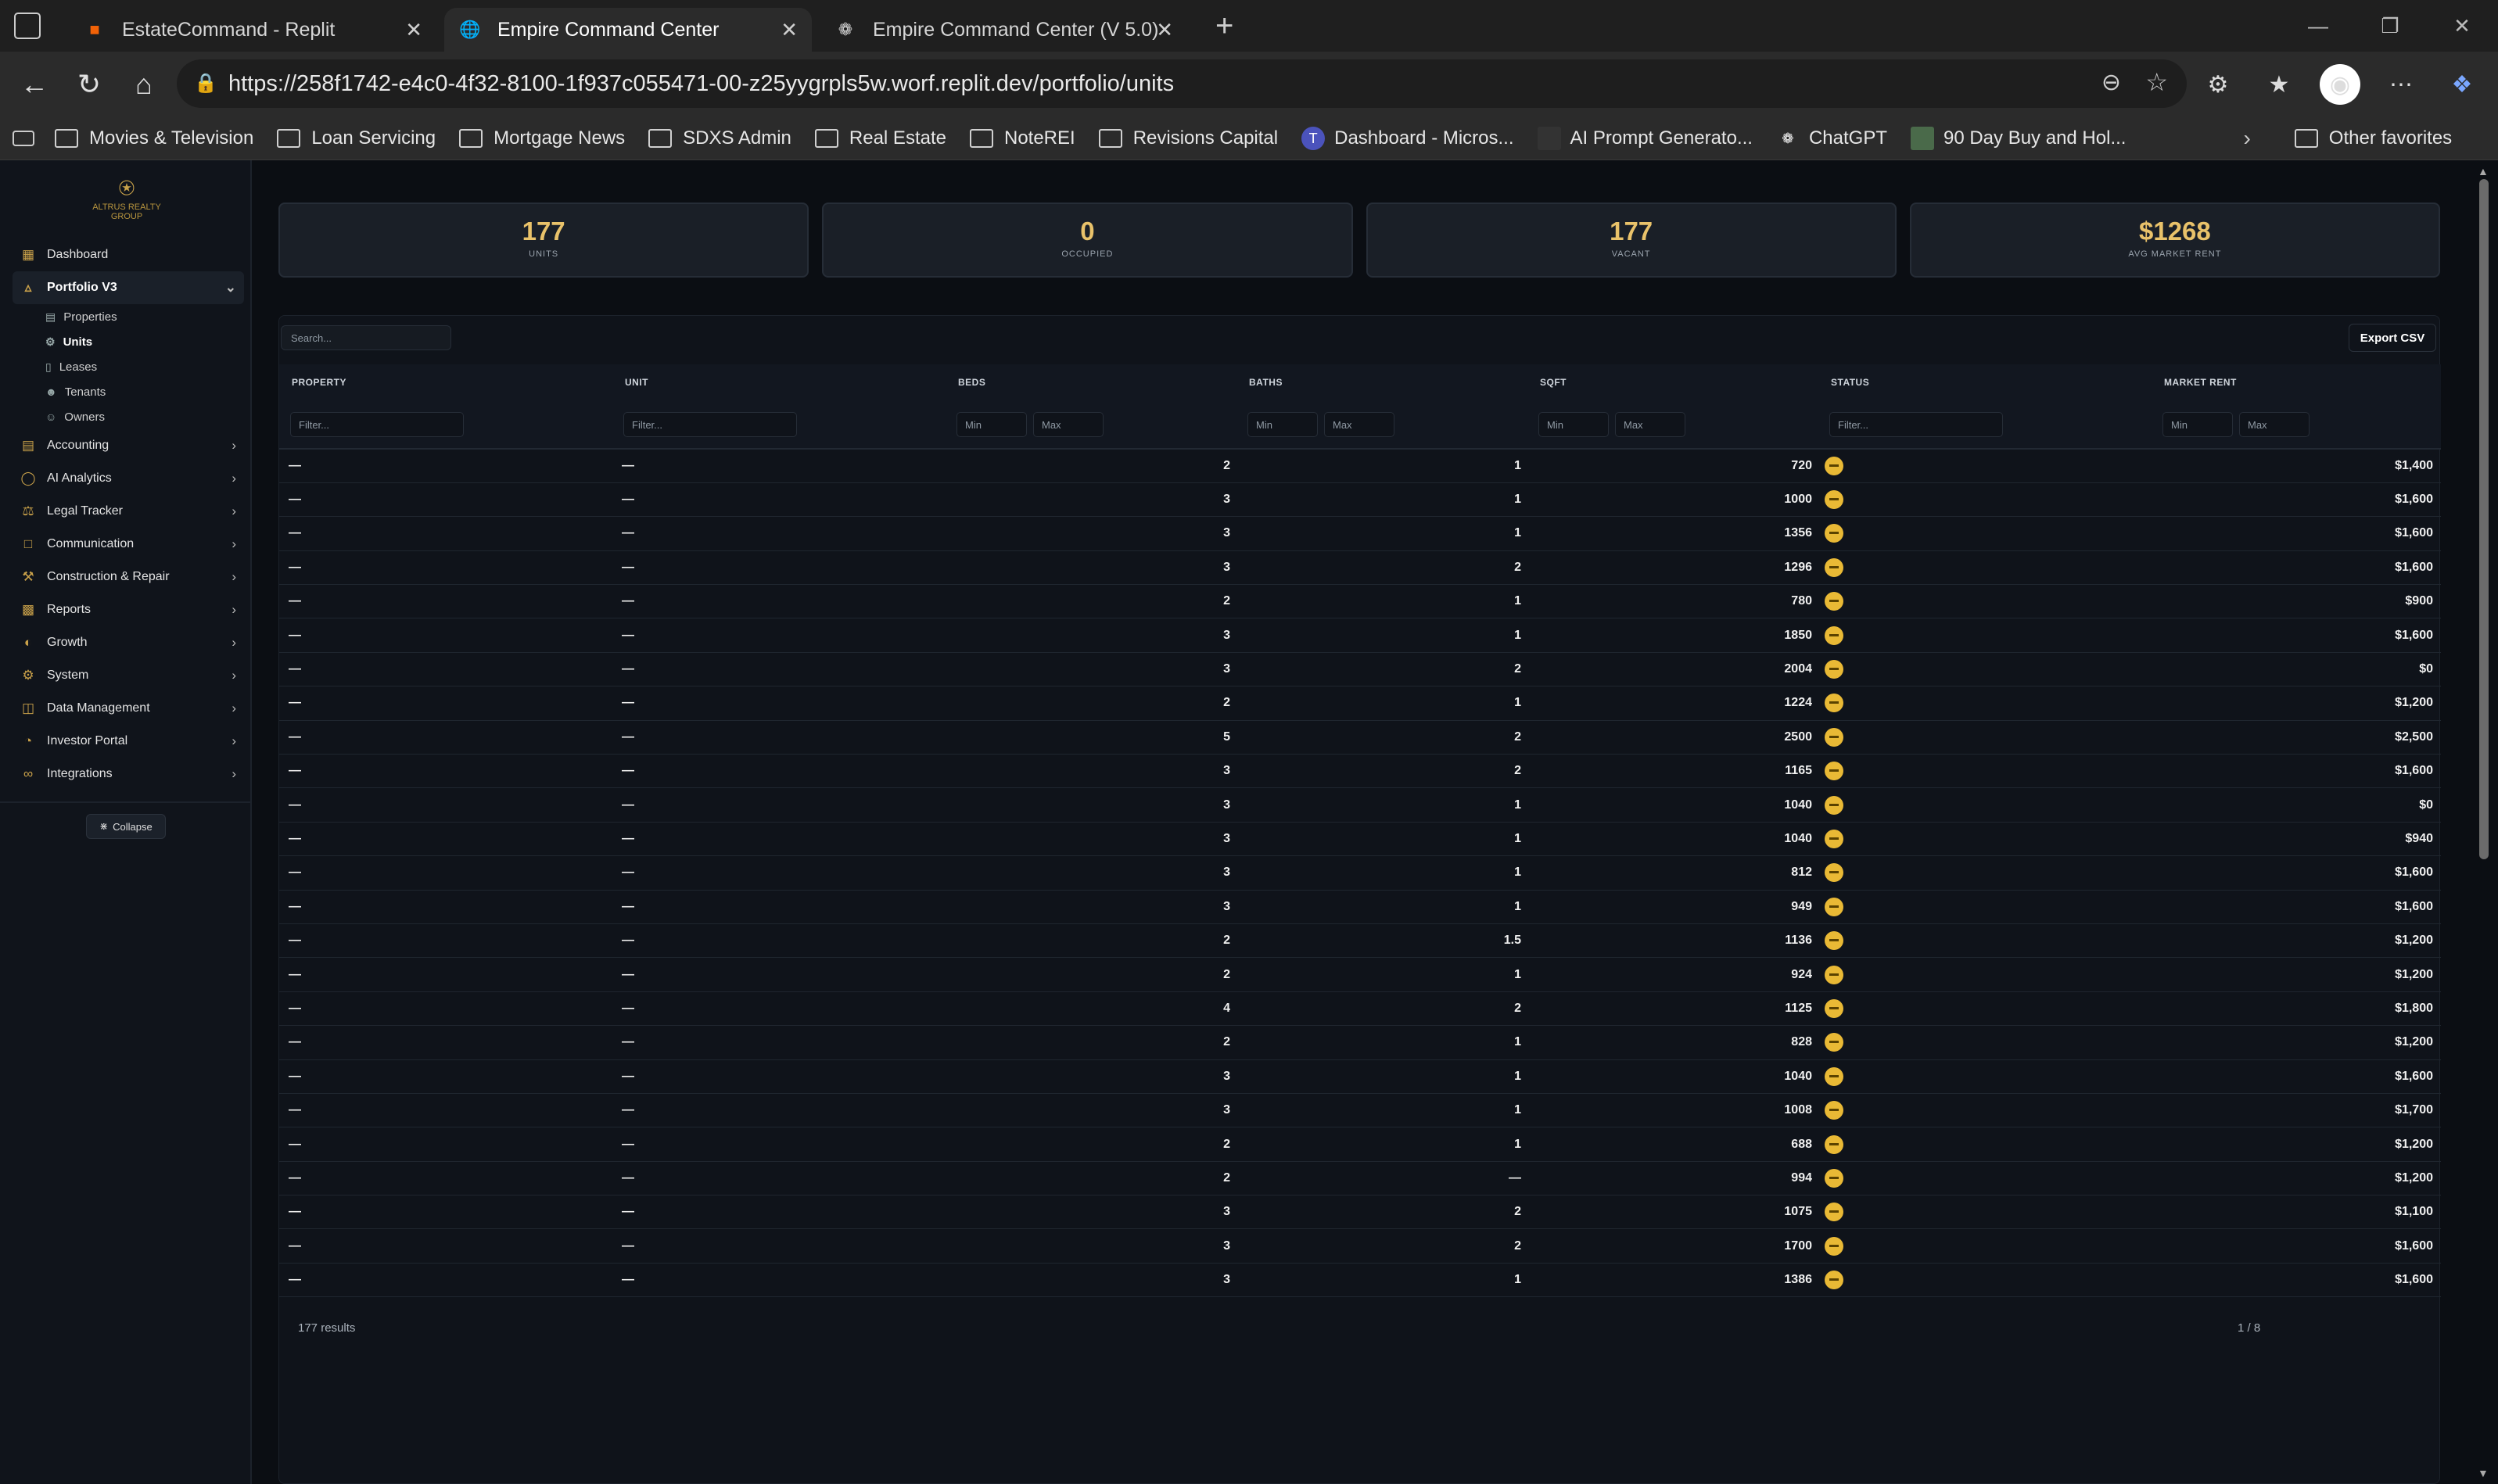 This screenshot has width=2498, height=1484. Describe the element at coordinates (1360, 500) in the screenshot. I see `table-row: — —3 1 1000 $1,600` at that location.